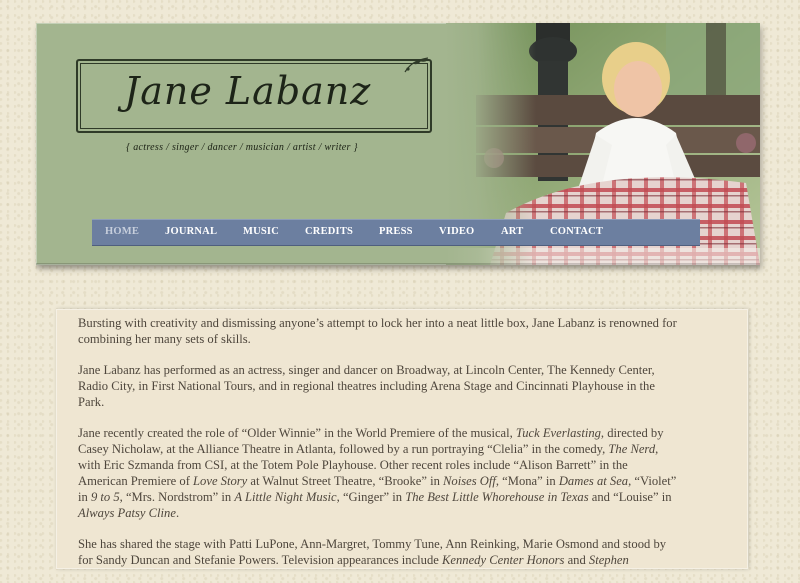 The height and width of the screenshot is (583, 800). What do you see at coordinates (247, 91) in the screenshot?
I see `site-logo: Jane Labanz` at bounding box center [247, 91].